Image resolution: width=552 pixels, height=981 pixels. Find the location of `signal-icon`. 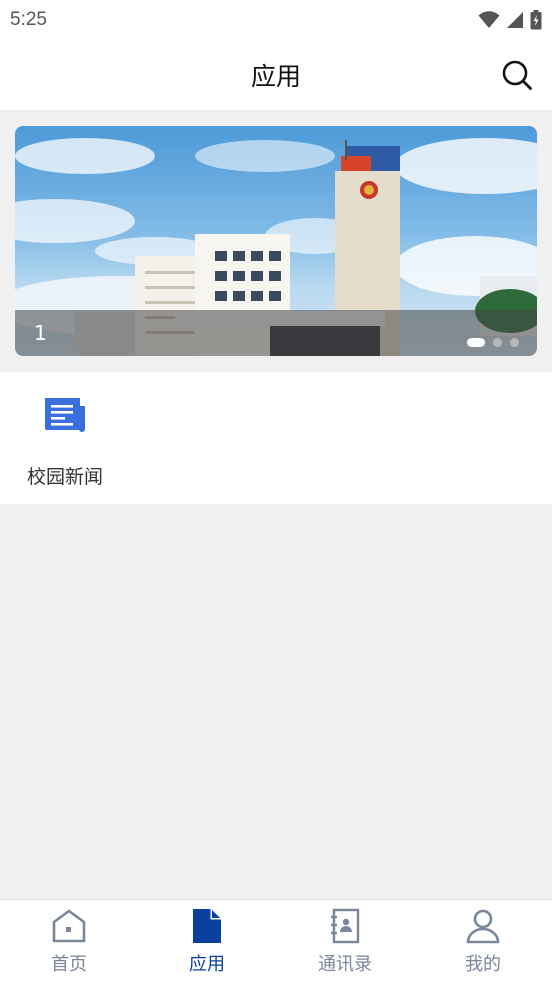

signal-icon is located at coordinates (515, 20).